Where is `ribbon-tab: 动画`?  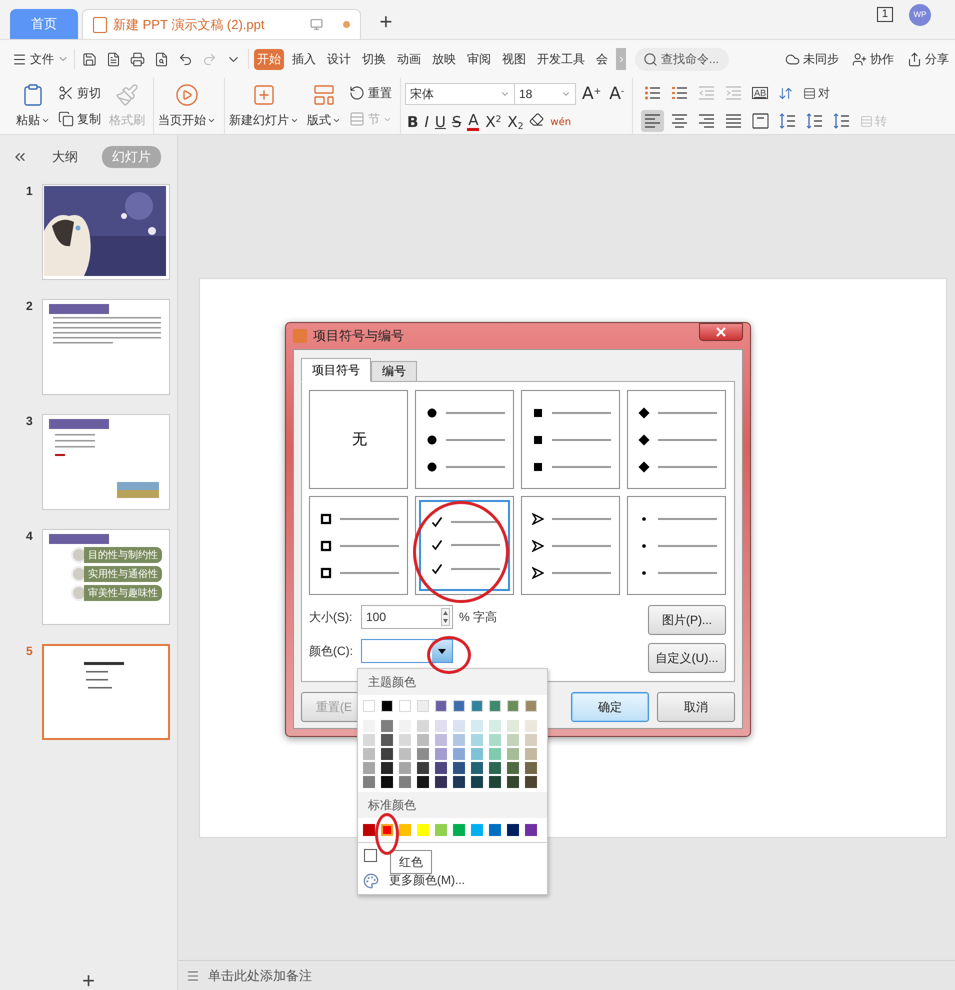 ribbon-tab: 动画 is located at coordinates (409, 59).